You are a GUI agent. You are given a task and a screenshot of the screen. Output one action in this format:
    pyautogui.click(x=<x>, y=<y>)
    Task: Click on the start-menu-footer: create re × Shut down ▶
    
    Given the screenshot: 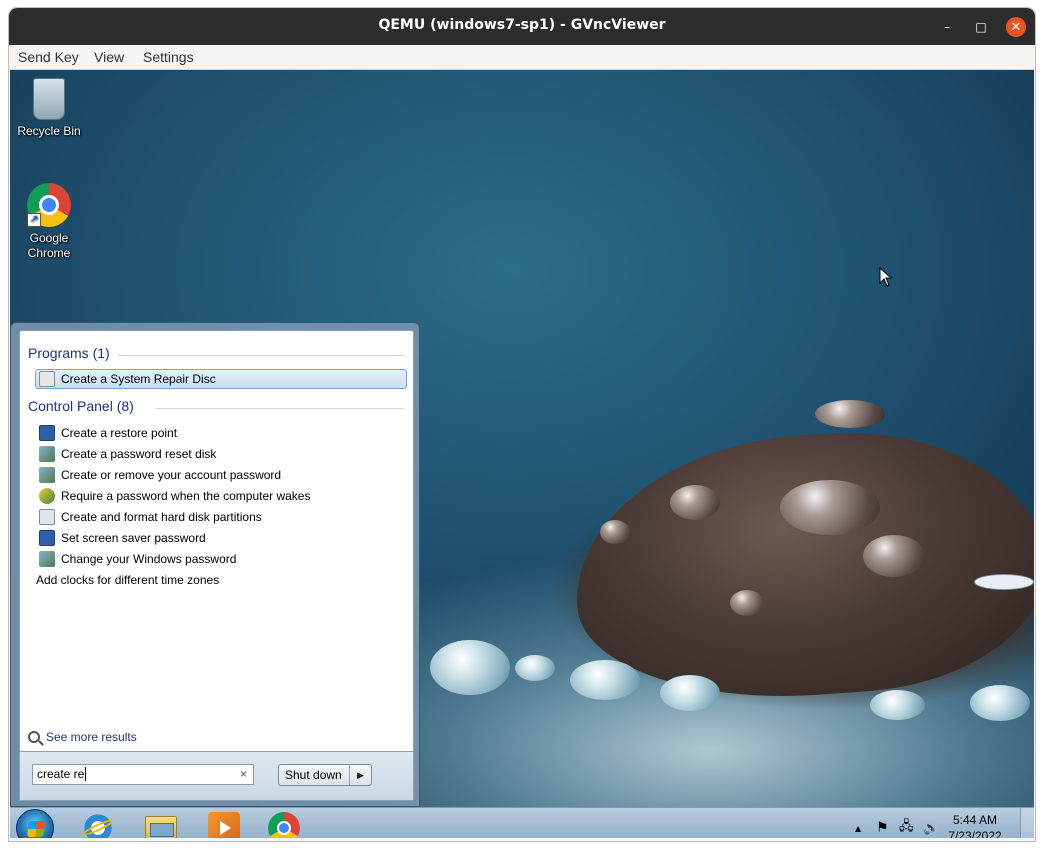 What is the action you would take?
    pyautogui.click(x=216, y=776)
    